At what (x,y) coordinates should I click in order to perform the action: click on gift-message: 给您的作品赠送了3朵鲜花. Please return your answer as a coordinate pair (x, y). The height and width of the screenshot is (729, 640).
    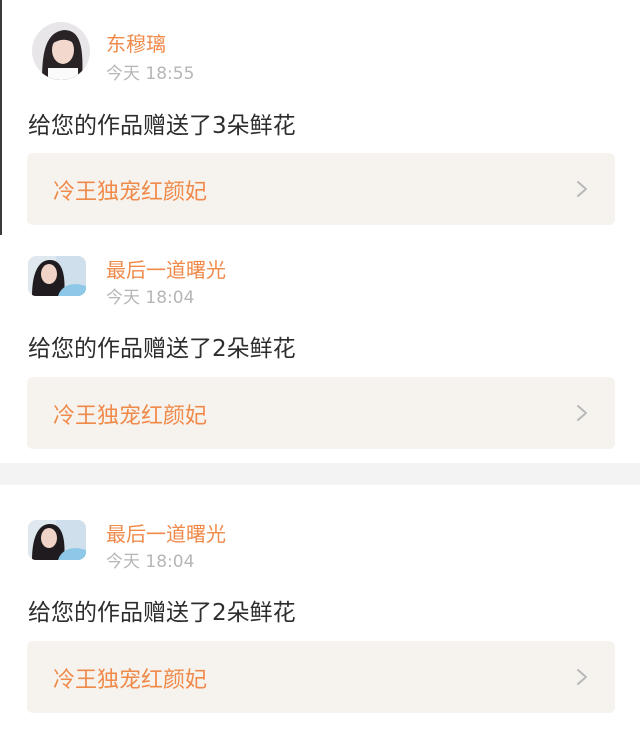
    Looking at the image, I should click on (162, 126).